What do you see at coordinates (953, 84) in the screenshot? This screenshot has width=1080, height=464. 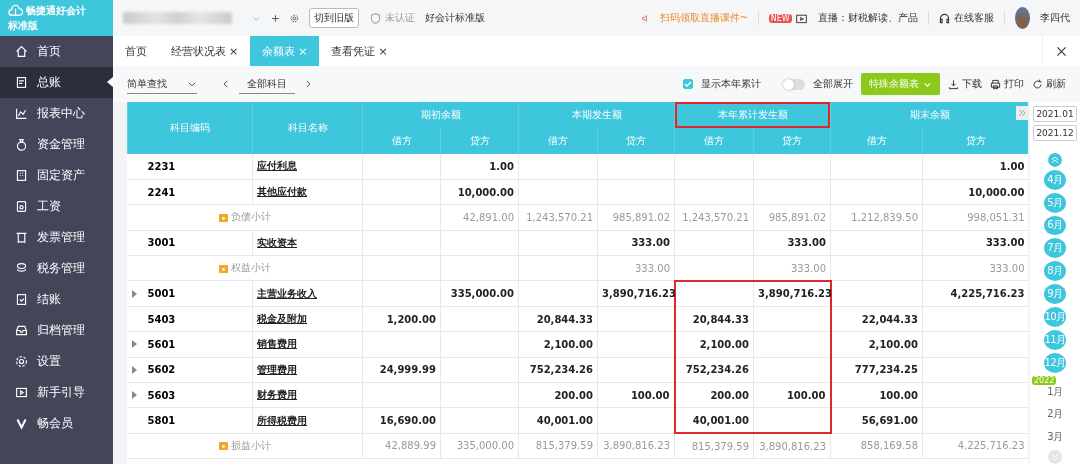 I see `download-icon` at bounding box center [953, 84].